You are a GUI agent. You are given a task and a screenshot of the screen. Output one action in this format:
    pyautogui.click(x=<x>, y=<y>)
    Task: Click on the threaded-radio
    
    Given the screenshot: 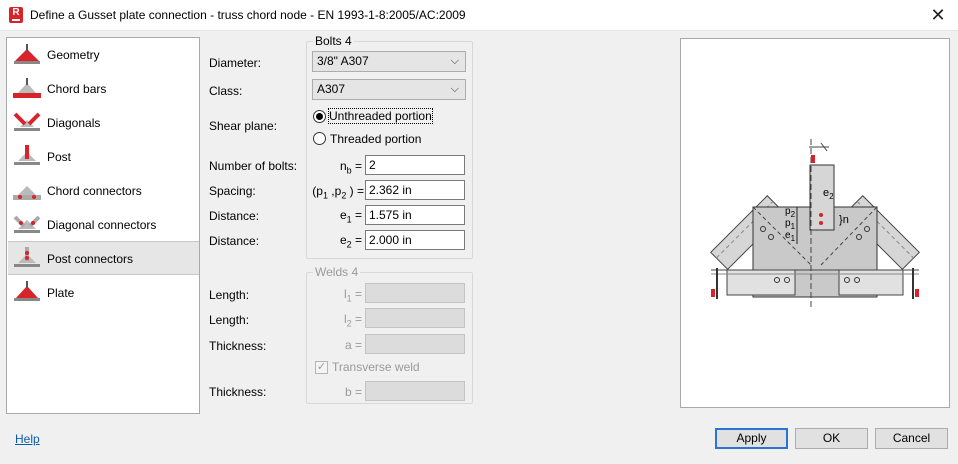 What is the action you would take?
    pyautogui.click(x=319, y=138)
    